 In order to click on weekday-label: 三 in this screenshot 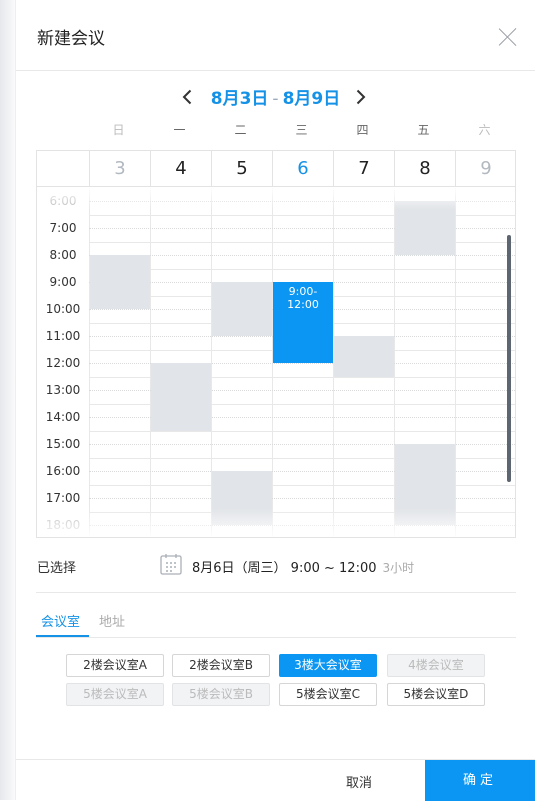, I will do `click(301, 130)`.